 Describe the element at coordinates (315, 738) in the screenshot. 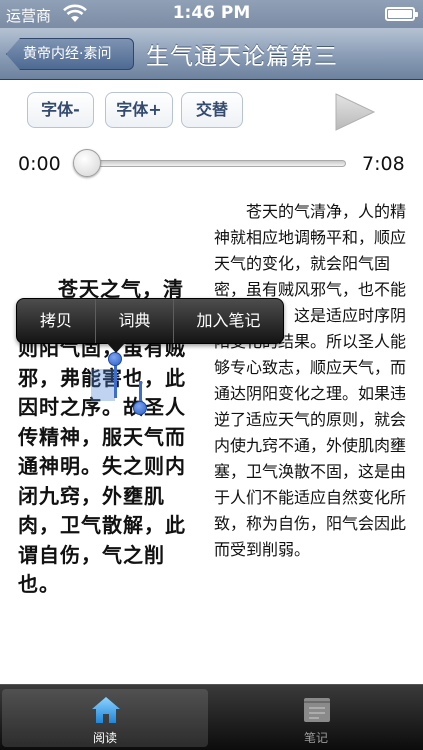

I see `tab-notes-label: 笔记` at that location.